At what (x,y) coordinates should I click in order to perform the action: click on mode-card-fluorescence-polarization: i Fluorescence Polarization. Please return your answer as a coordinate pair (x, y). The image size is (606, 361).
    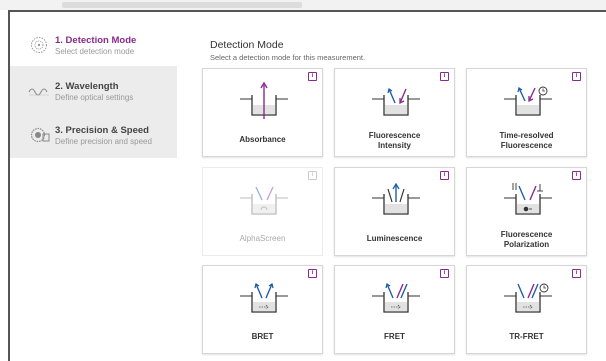
    Looking at the image, I should click on (526, 211).